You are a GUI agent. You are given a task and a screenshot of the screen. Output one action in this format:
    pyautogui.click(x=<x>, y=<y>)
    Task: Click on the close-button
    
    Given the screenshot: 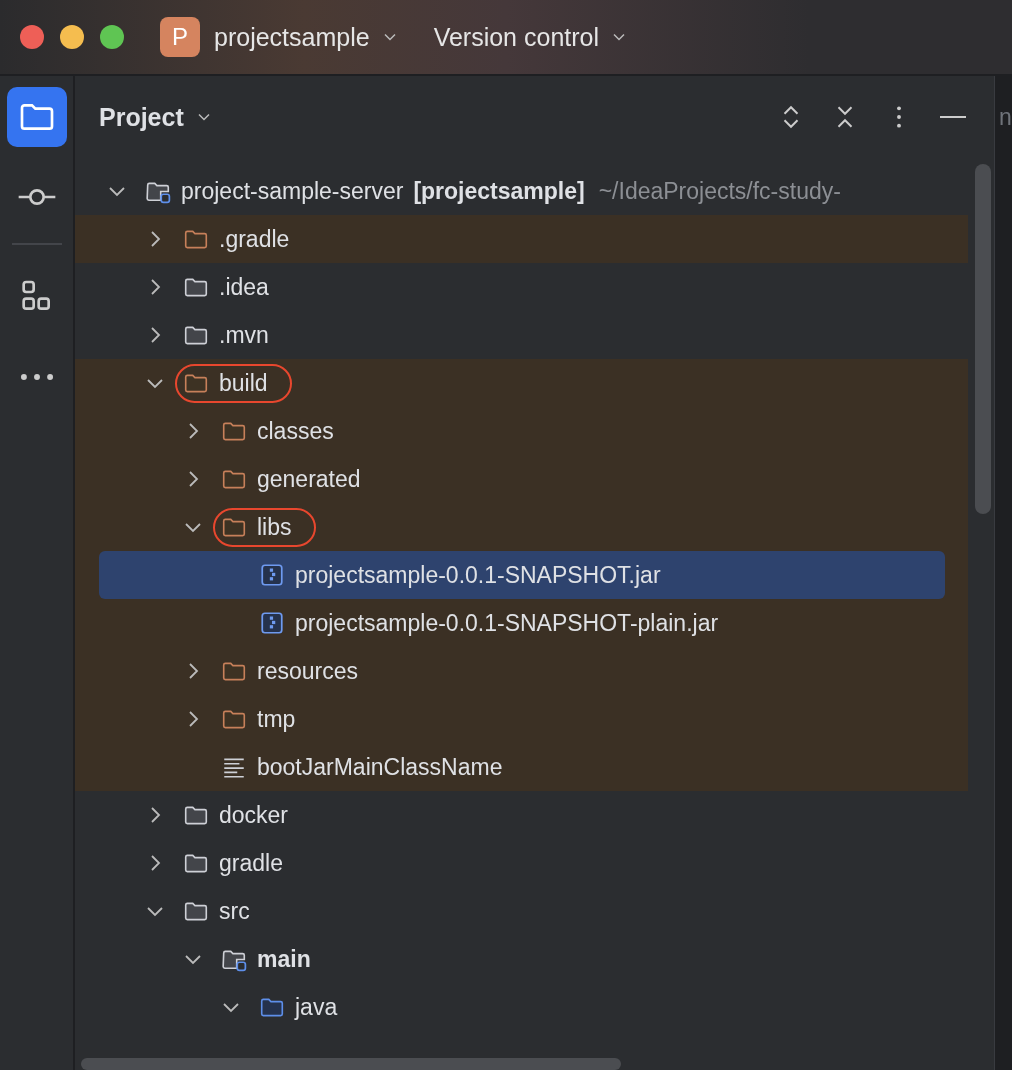 What is the action you would take?
    pyautogui.click(x=32, y=37)
    